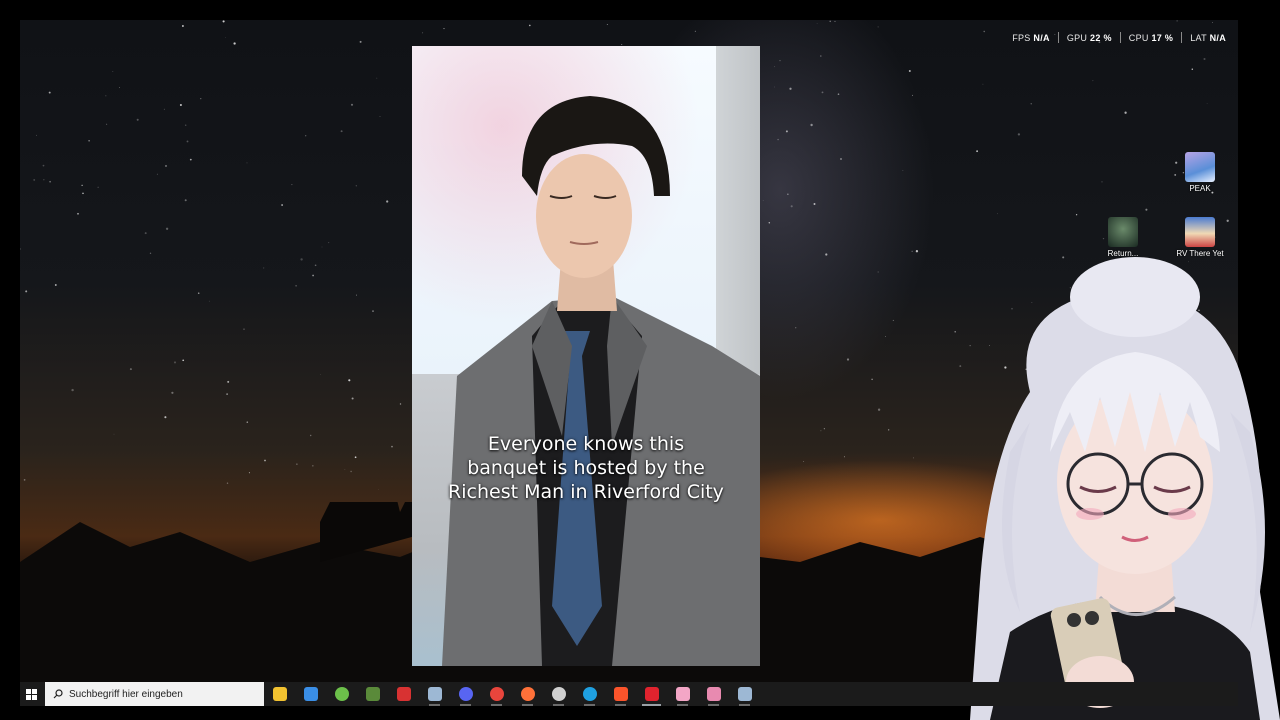 This screenshot has height=720, width=1280. What do you see at coordinates (1200, 188) in the screenshot?
I see `desktop-shortcut-label: PEAK` at bounding box center [1200, 188].